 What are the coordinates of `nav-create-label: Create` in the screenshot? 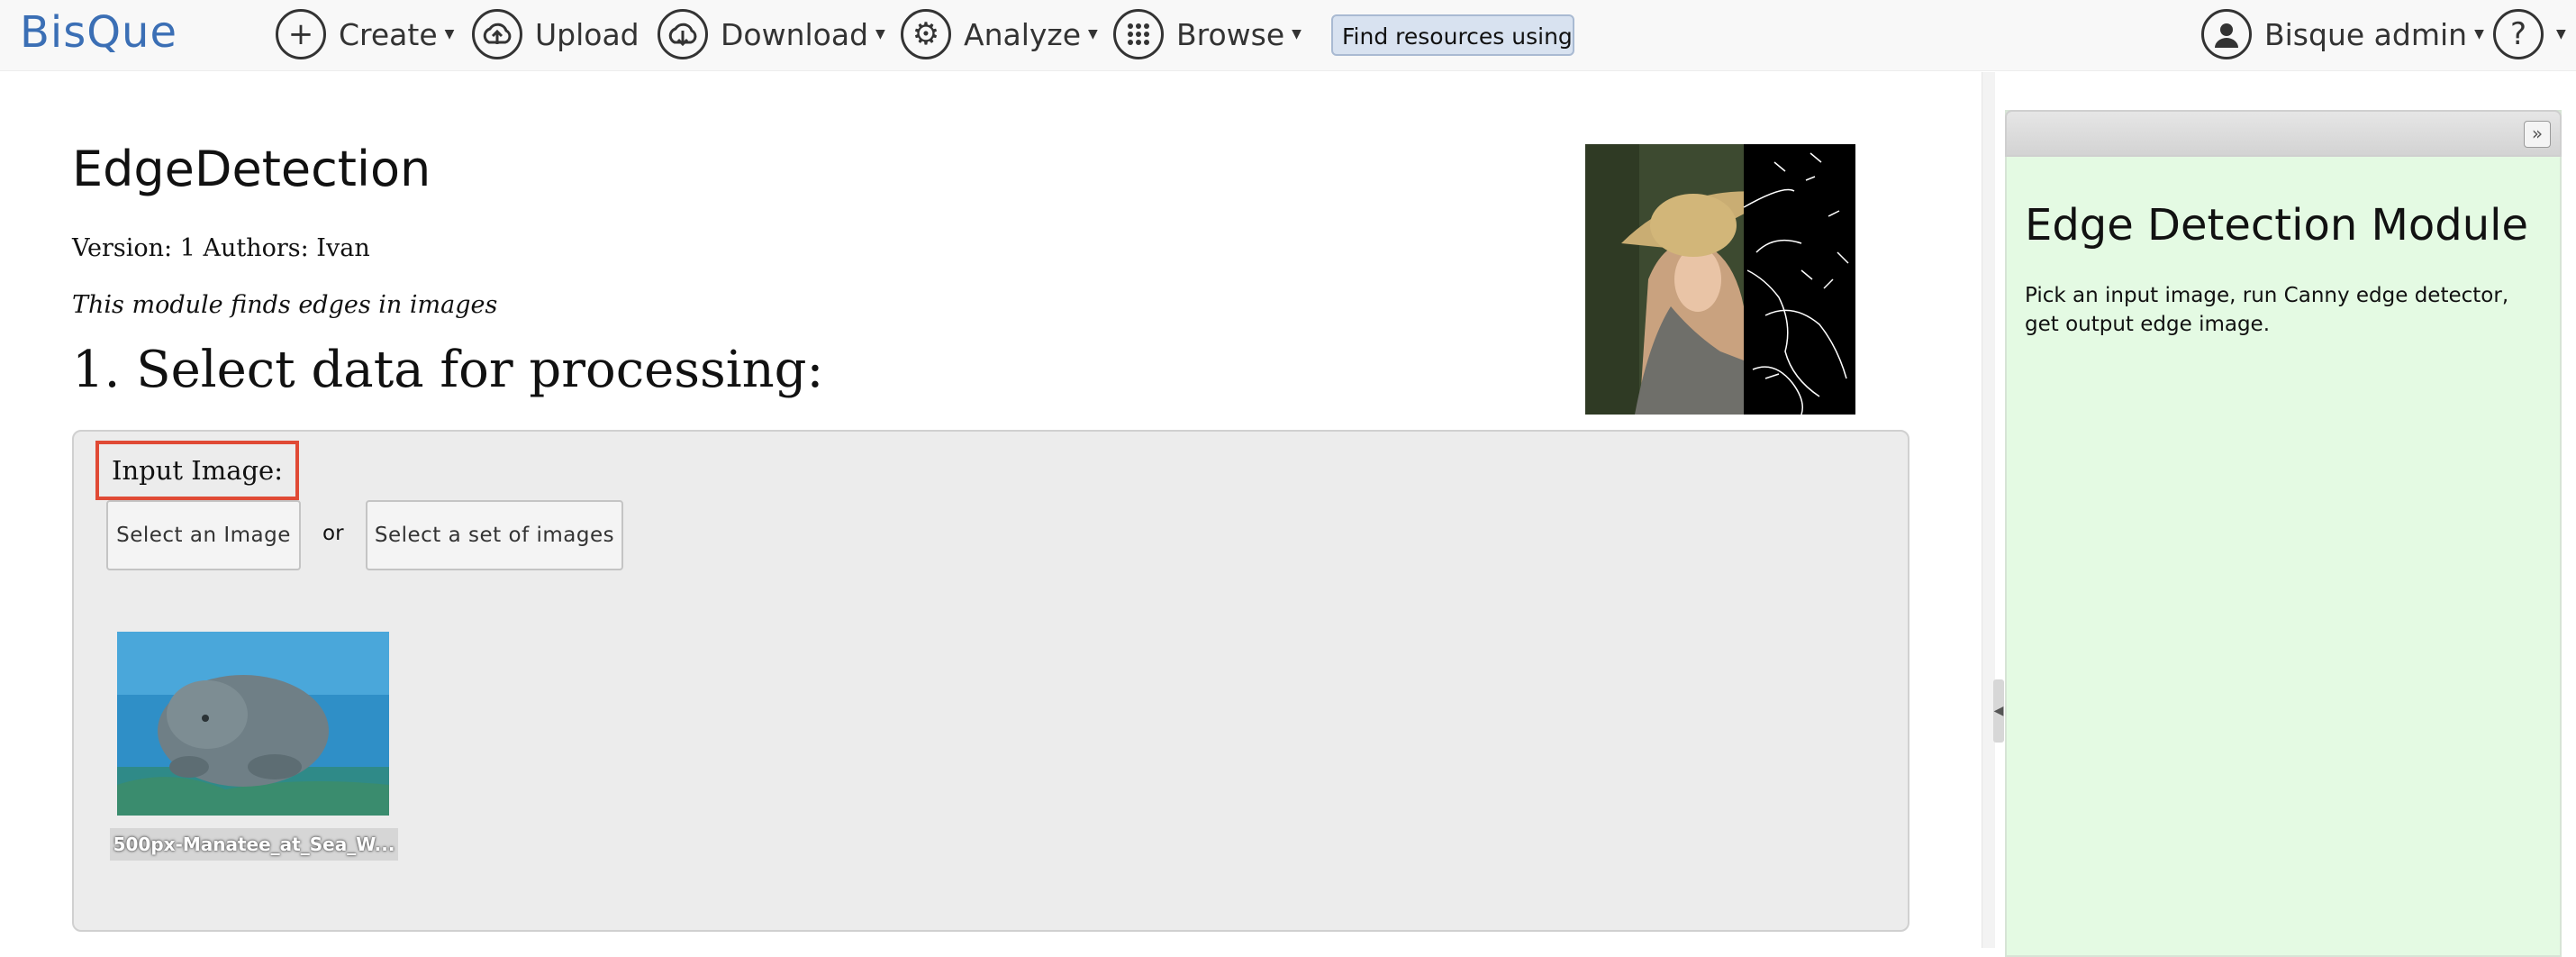 It's located at (388, 34).